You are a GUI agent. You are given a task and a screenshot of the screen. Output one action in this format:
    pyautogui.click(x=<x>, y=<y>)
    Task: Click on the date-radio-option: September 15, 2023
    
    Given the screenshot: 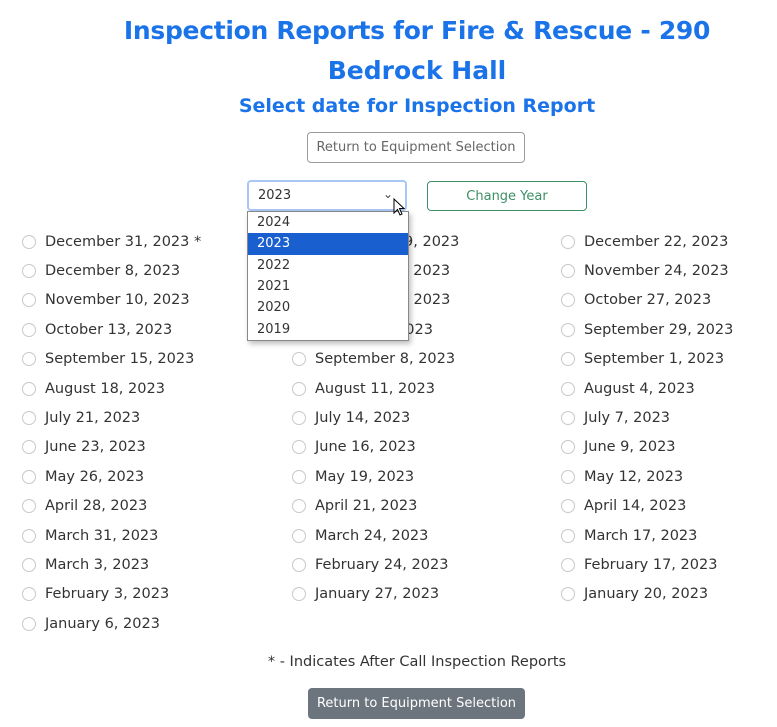 What is the action you would take?
    pyautogui.click(x=111, y=359)
    